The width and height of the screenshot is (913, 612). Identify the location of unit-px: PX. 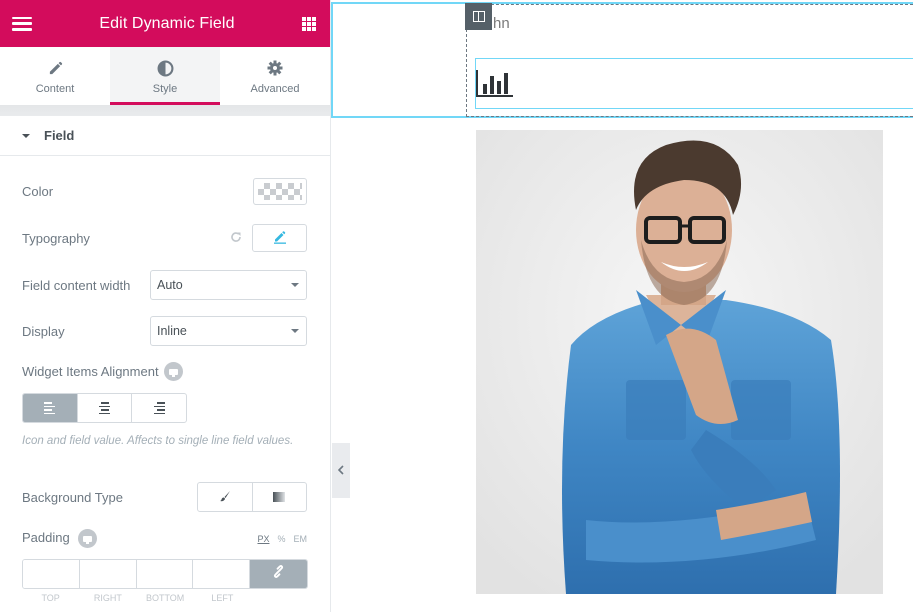
(263, 539).